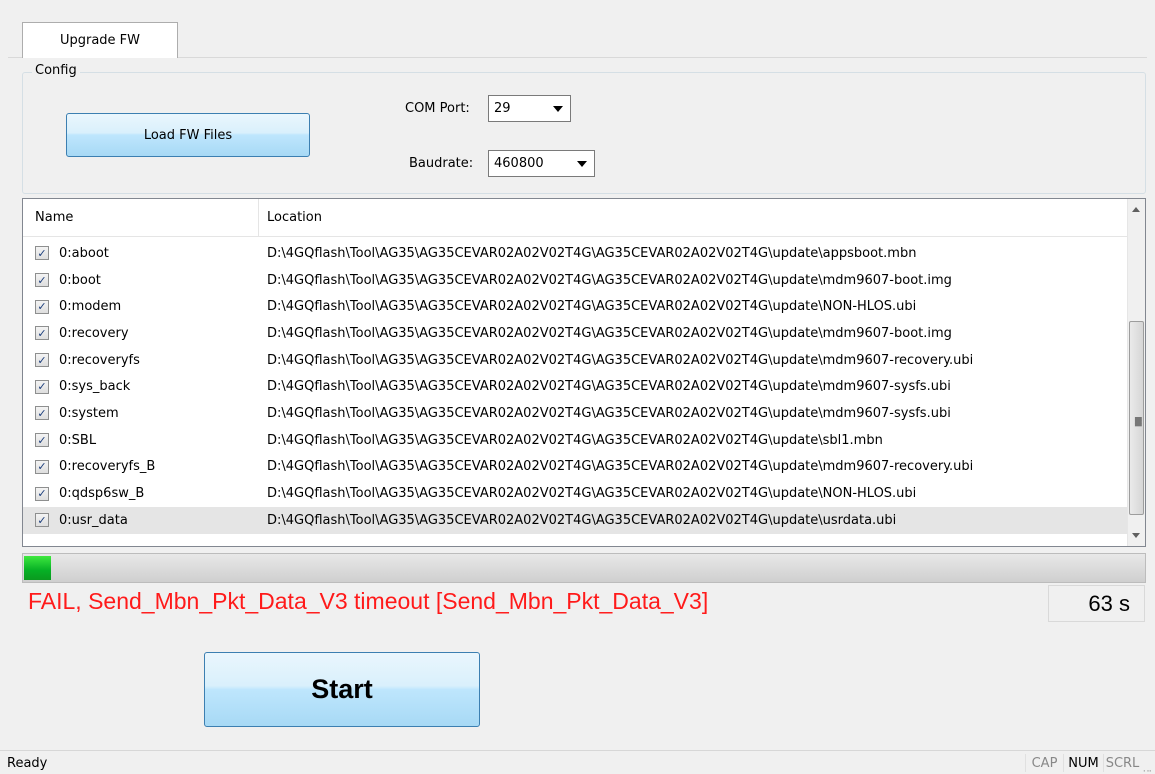 Image resolution: width=1155 pixels, height=774 pixels. I want to click on progress-bar, so click(584, 568).